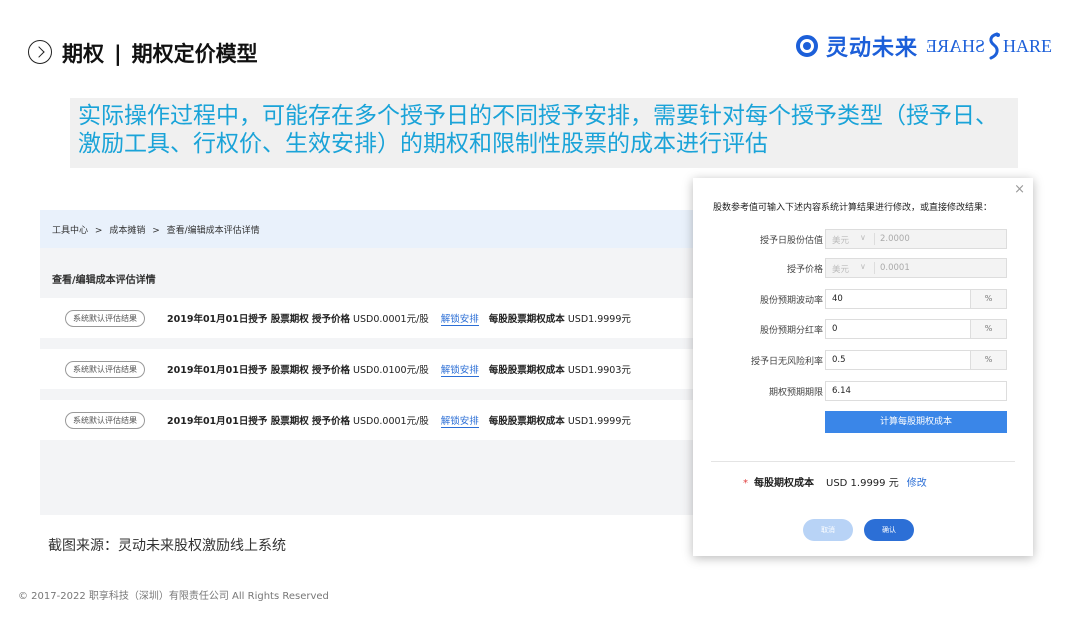 This screenshot has width=1080, height=618. I want to click on field-label: 授予日无风险利率, so click(786, 362).